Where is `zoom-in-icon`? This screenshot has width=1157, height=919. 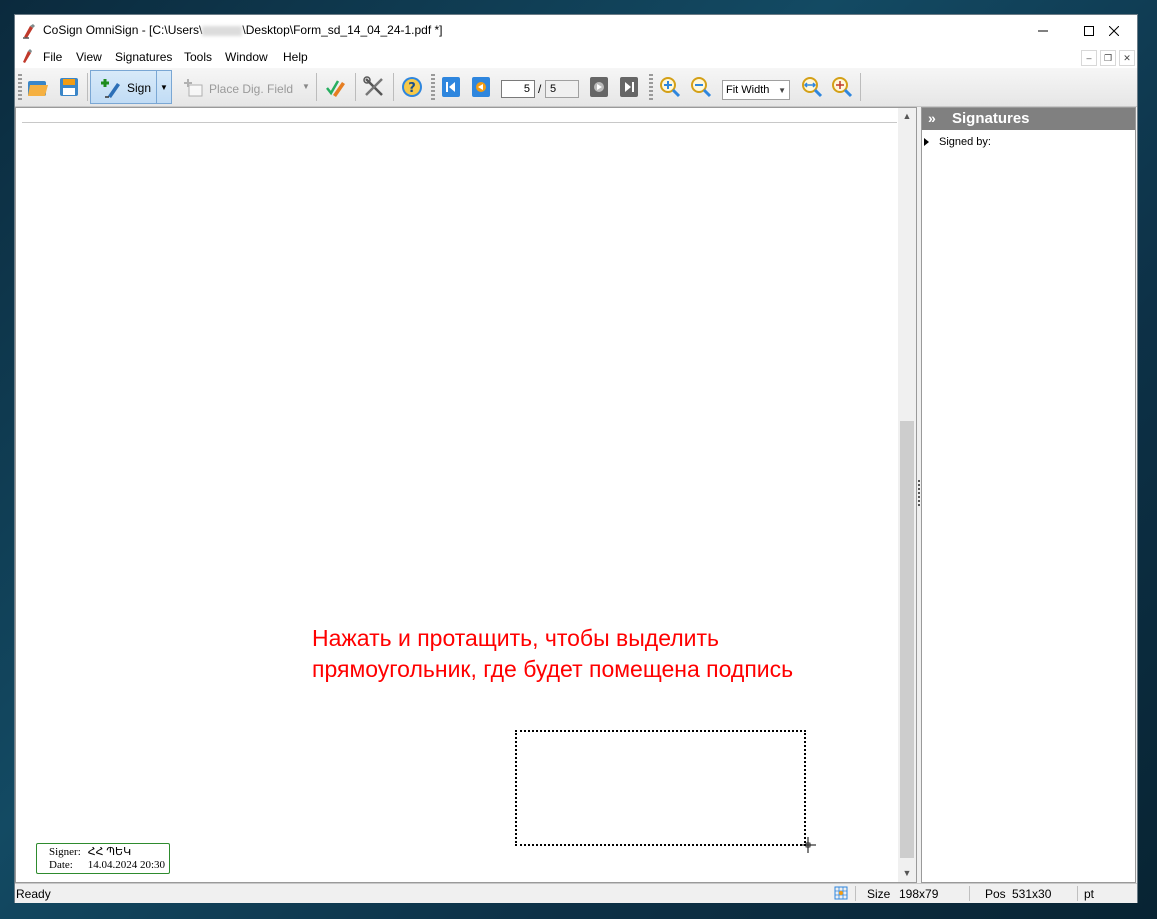 zoom-in-icon is located at coordinates (670, 87).